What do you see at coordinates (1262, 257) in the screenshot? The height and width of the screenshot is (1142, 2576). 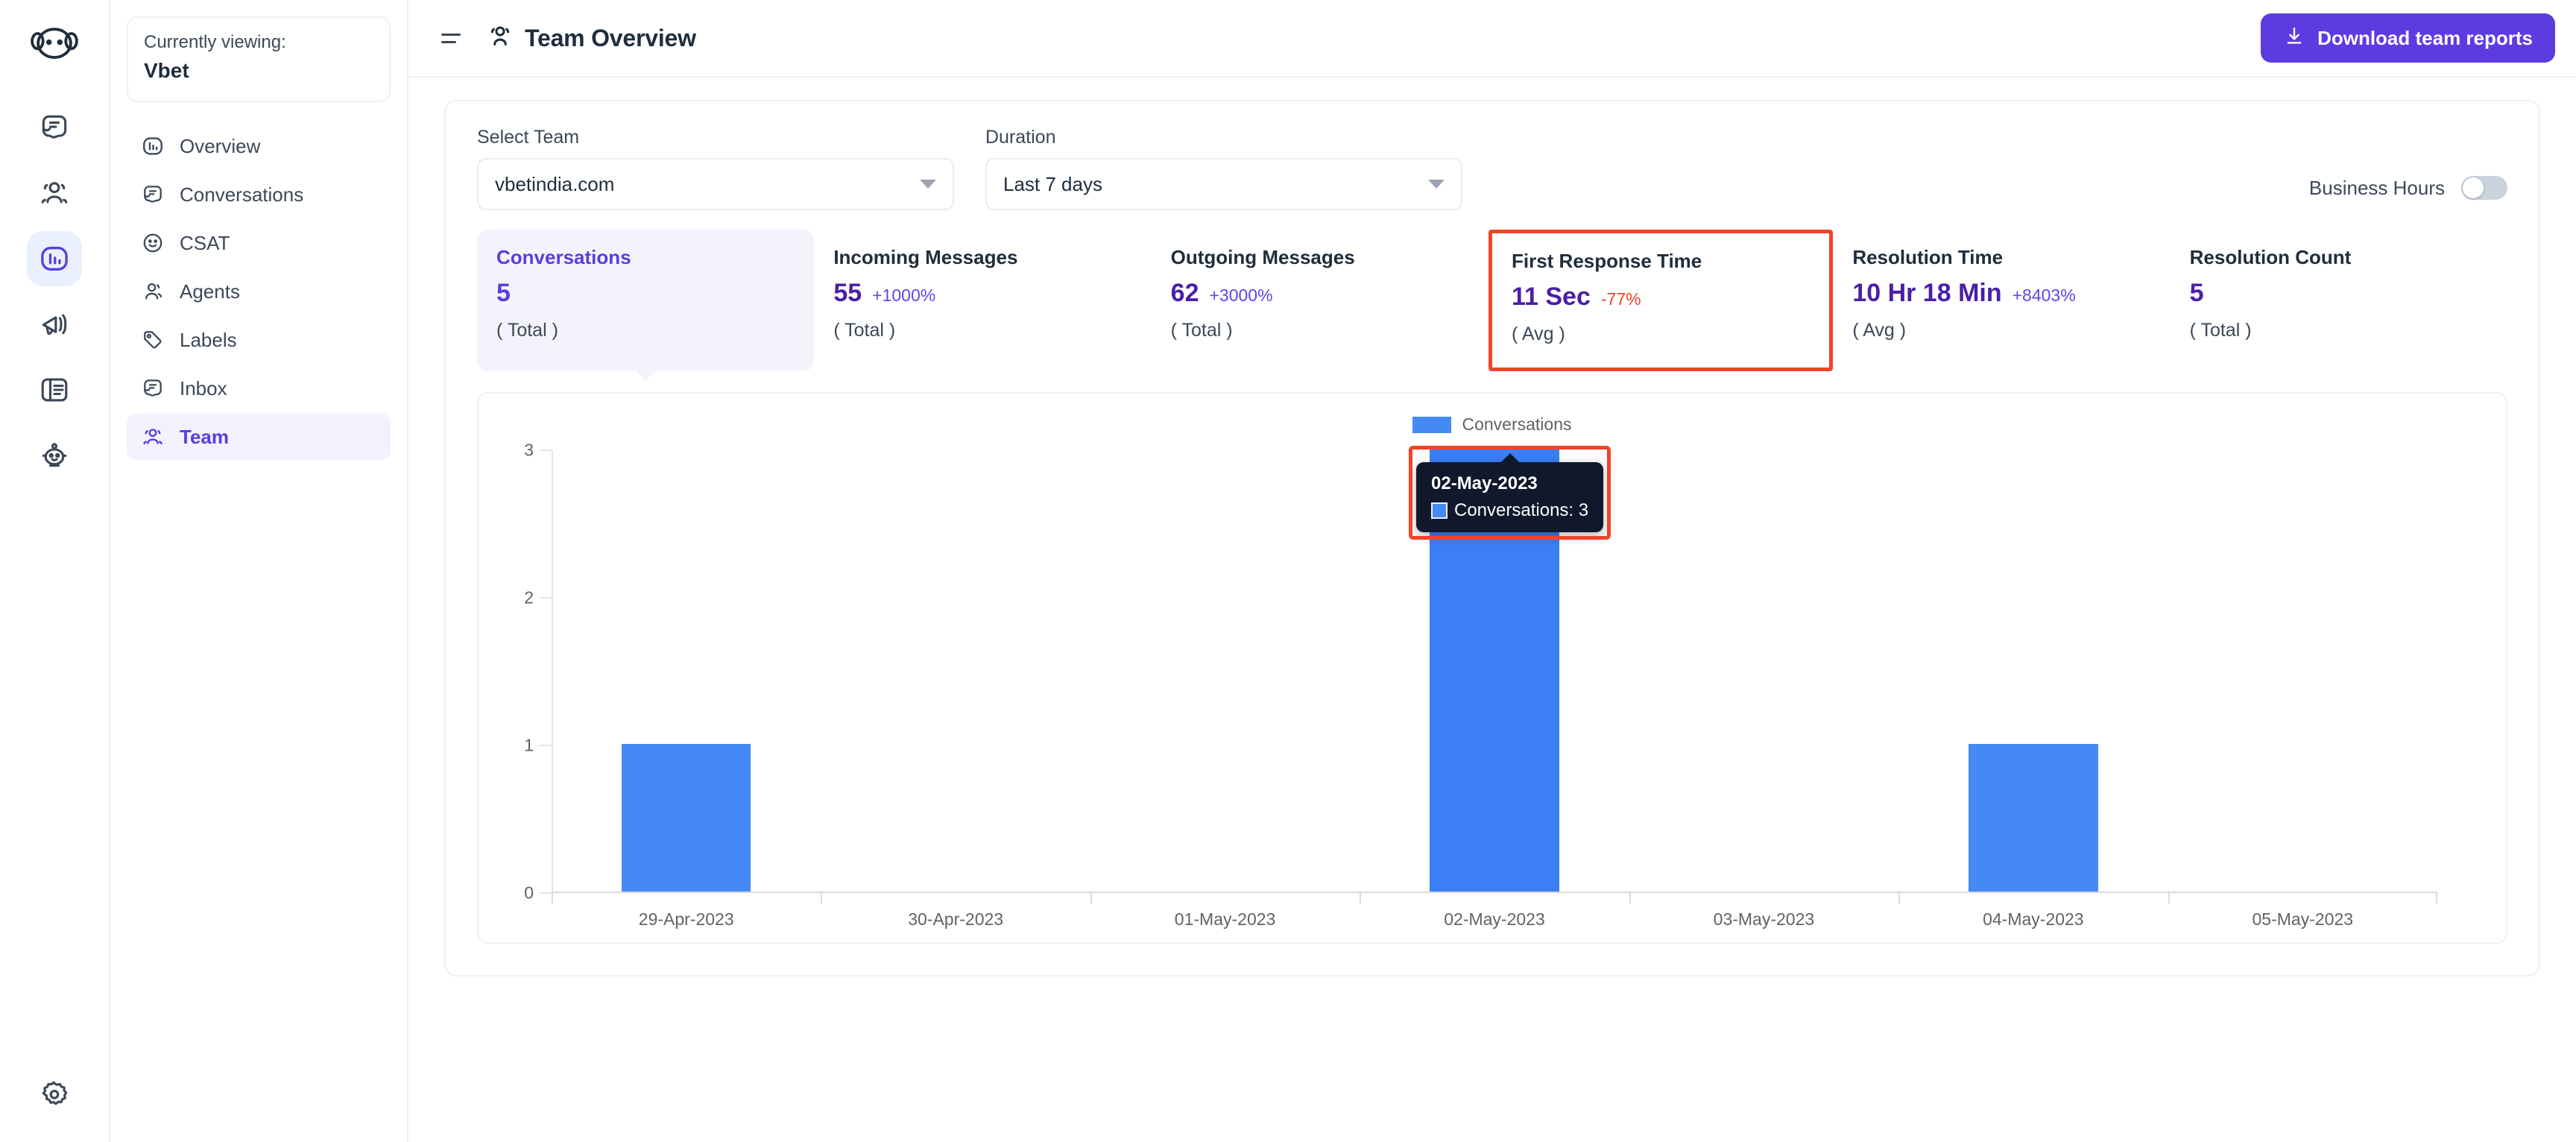 I see `metric-title: Outgoing Messages` at bounding box center [1262, 257].